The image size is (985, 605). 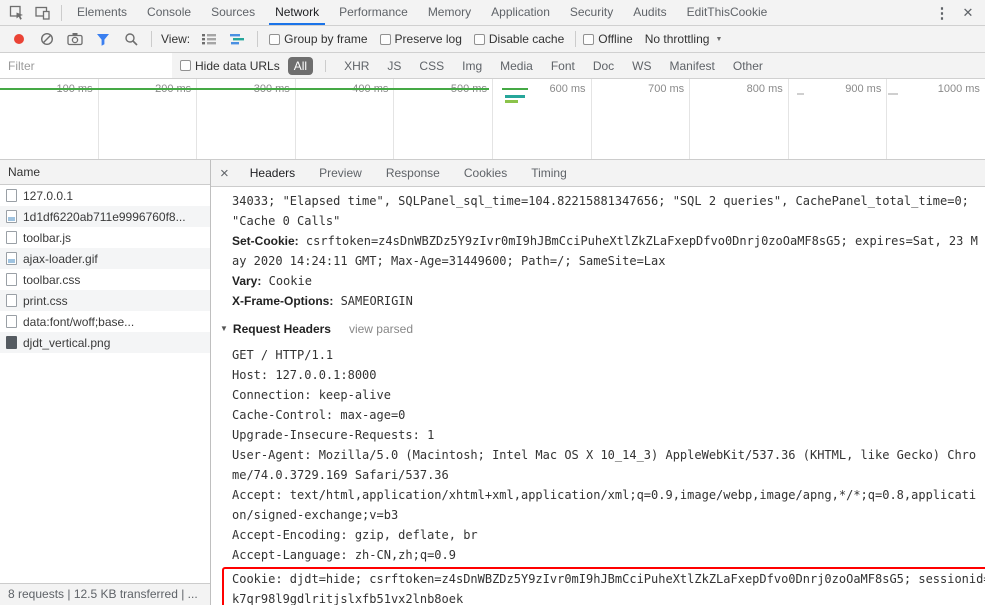 What do you see at coordinates (603, 66) in the screenshot?
I see `filter-pill-doc: Doc` at bounding box center [603, 66].